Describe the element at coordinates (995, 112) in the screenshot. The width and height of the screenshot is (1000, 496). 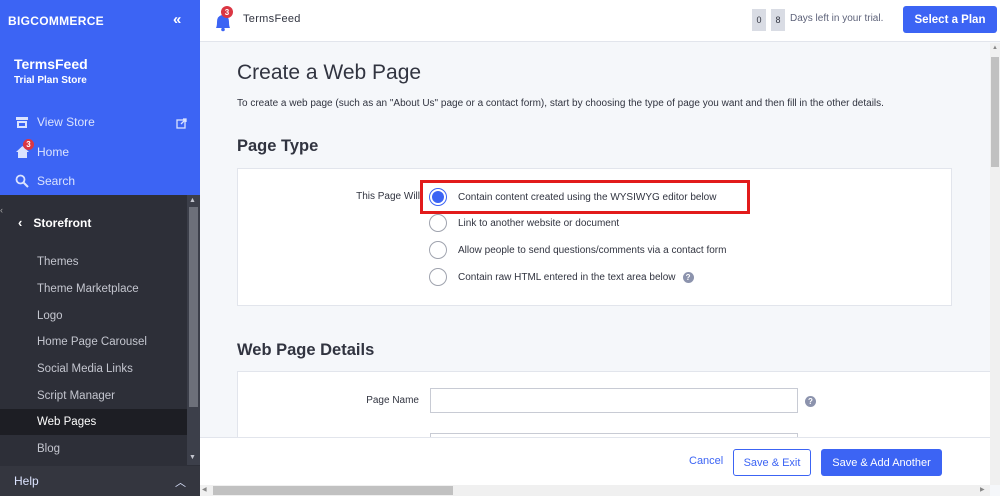
I see `main-scroll-thumb` at that location.